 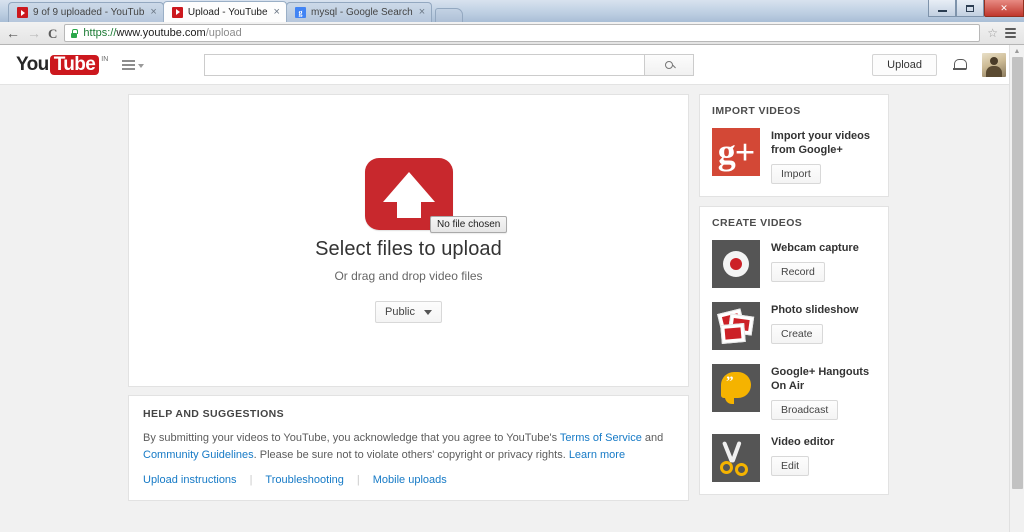 I want to click on google-plus-icon: g+, so click(x=736, y=152).